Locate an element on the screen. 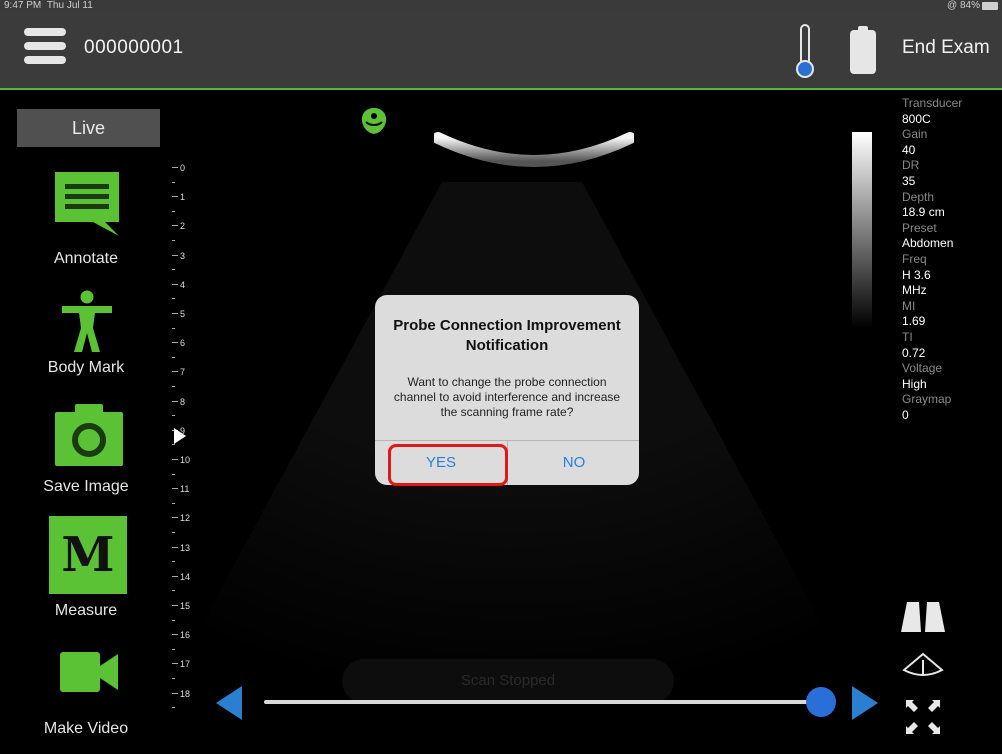  next-frame-arrow-icon is located at coordinates (865, 703).